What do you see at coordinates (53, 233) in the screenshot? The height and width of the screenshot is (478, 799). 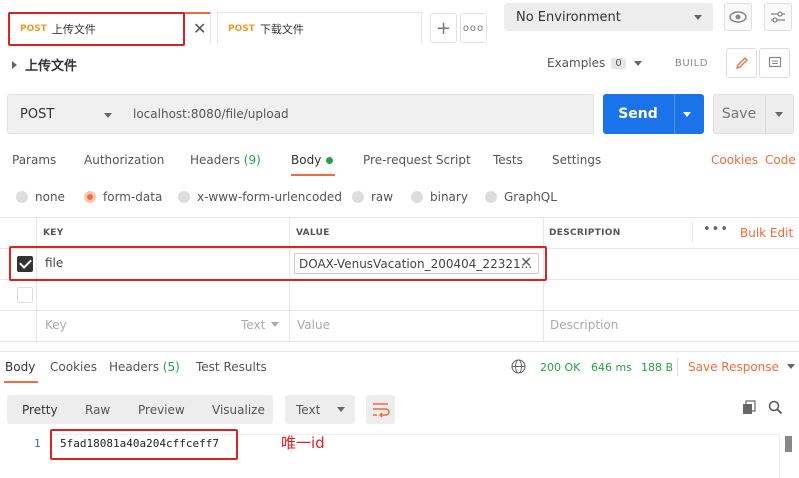 I see `column-header-key: KEY` at bounding box center [53, 233].